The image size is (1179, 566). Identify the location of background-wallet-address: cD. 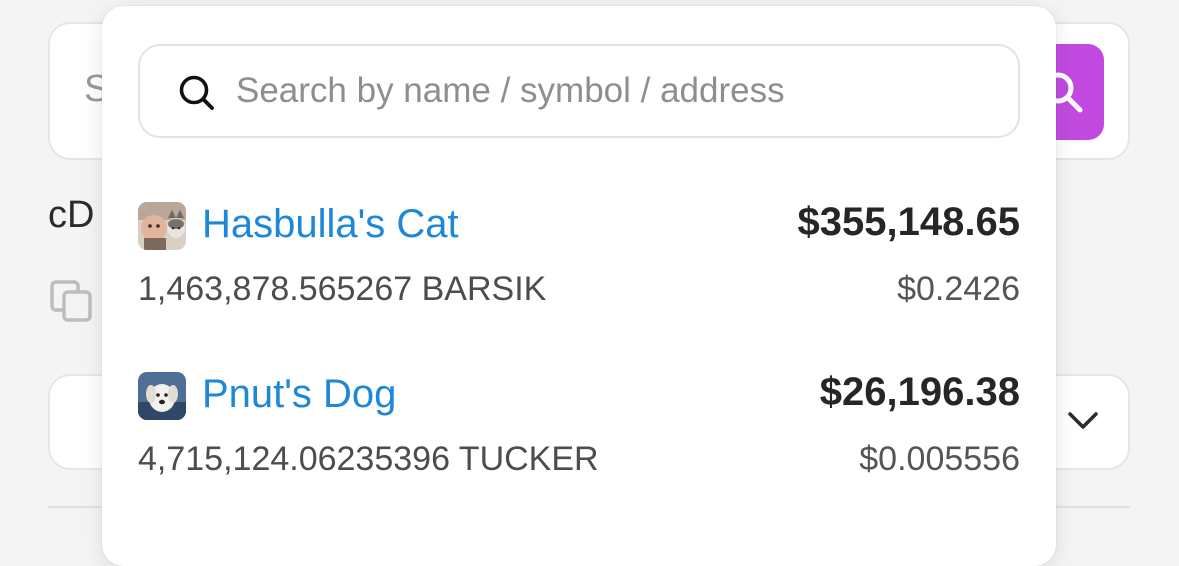
(71, 215).